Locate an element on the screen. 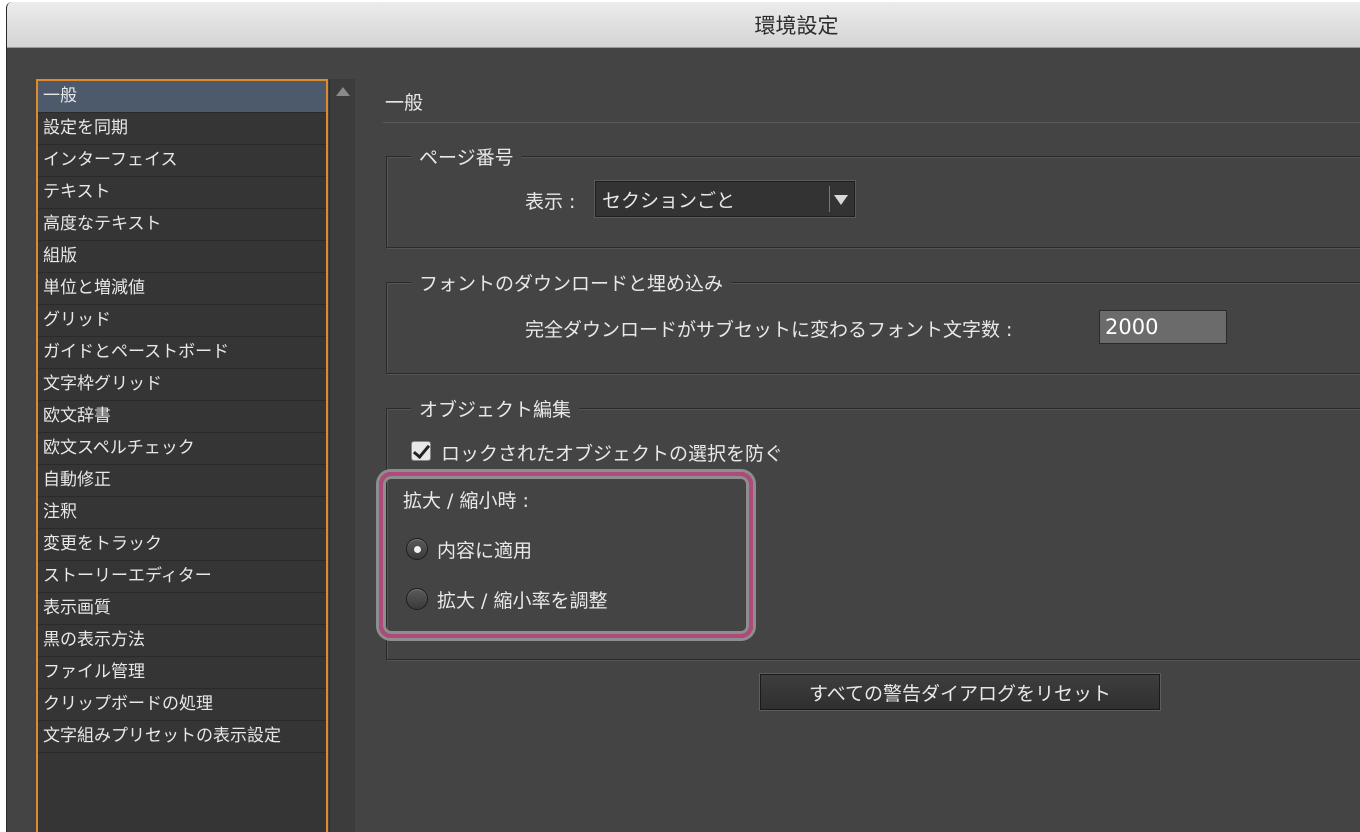 The height and width of the screenshot is (832, 1360). title-bar: 環境設定 is located at coordinates (683, 25).